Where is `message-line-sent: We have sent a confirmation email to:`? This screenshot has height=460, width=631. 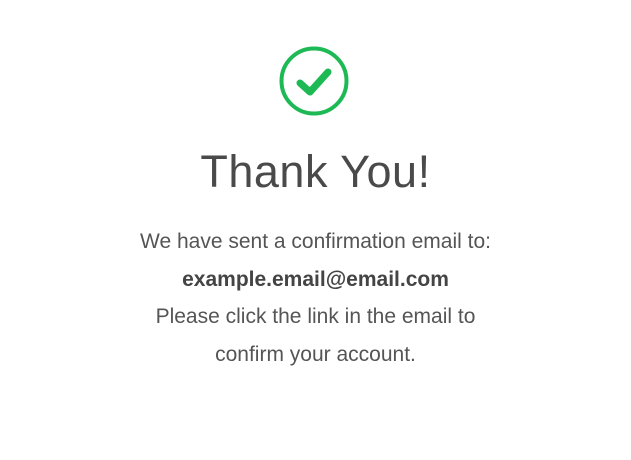
message-line-sent: We have sent a confirmation email to: is located at coordinates (315, 241).